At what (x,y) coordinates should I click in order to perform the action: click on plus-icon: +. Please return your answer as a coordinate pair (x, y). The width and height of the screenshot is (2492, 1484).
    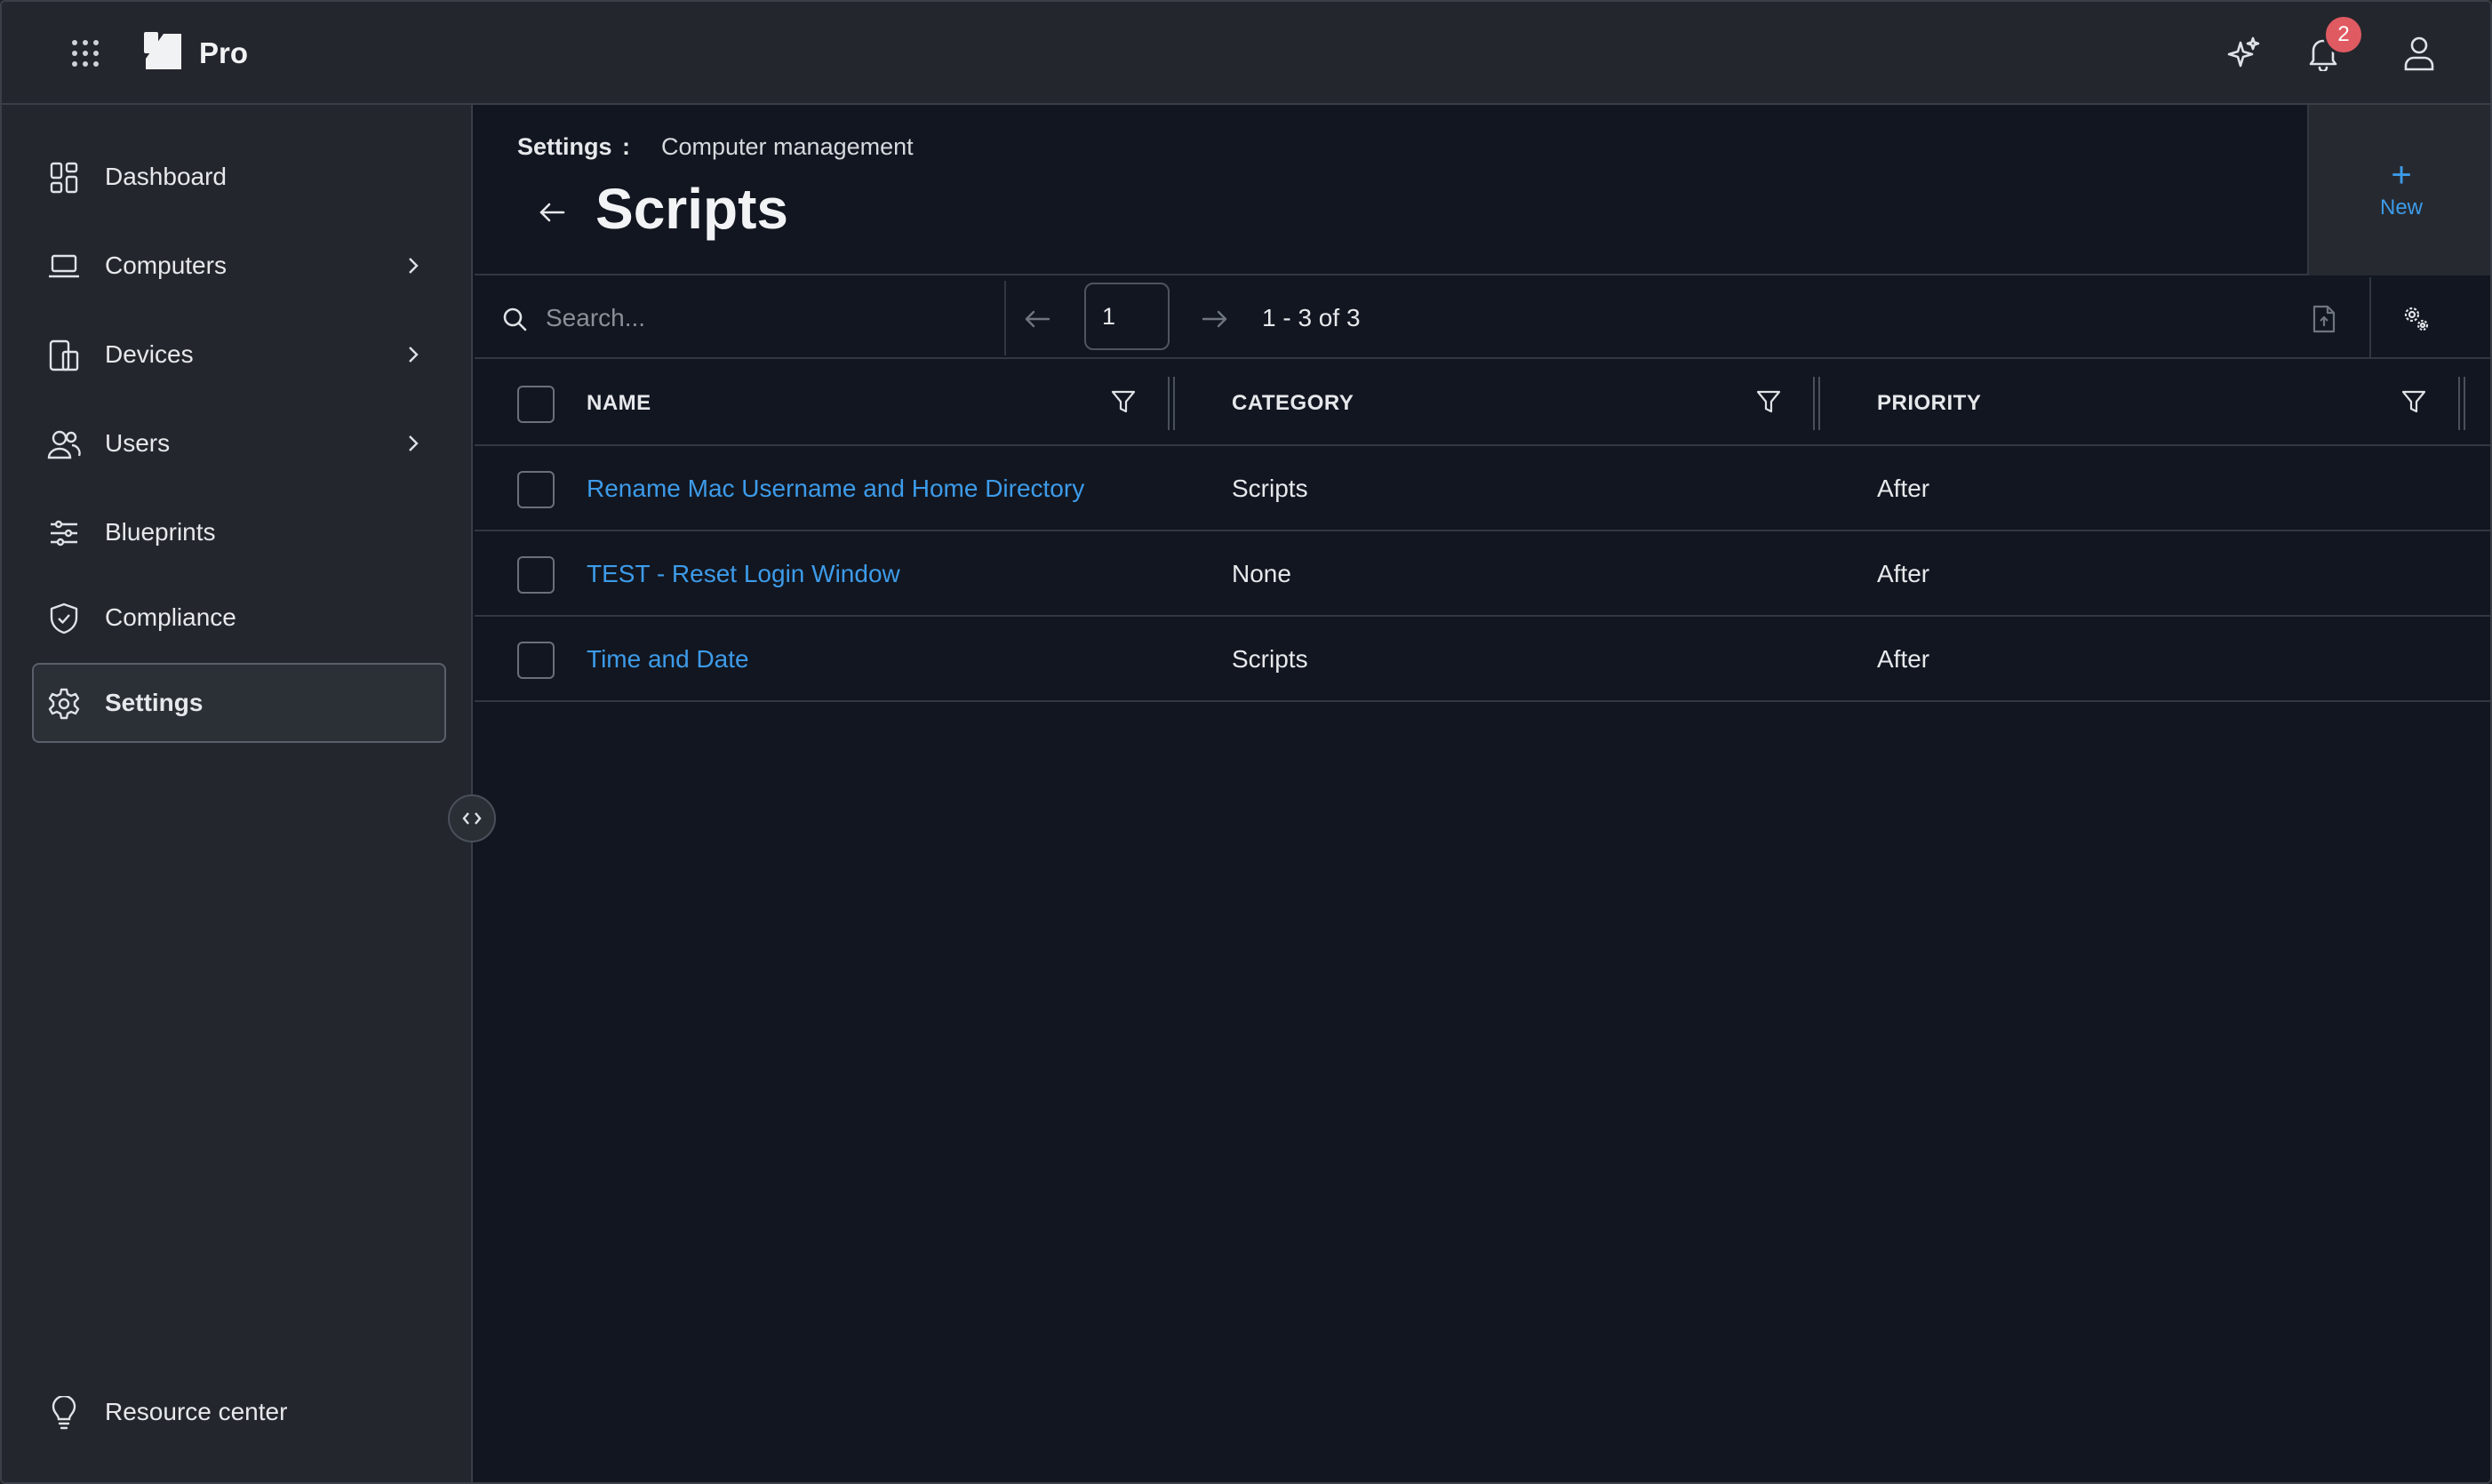
    Looking at the image, I should click on (2401, 175).